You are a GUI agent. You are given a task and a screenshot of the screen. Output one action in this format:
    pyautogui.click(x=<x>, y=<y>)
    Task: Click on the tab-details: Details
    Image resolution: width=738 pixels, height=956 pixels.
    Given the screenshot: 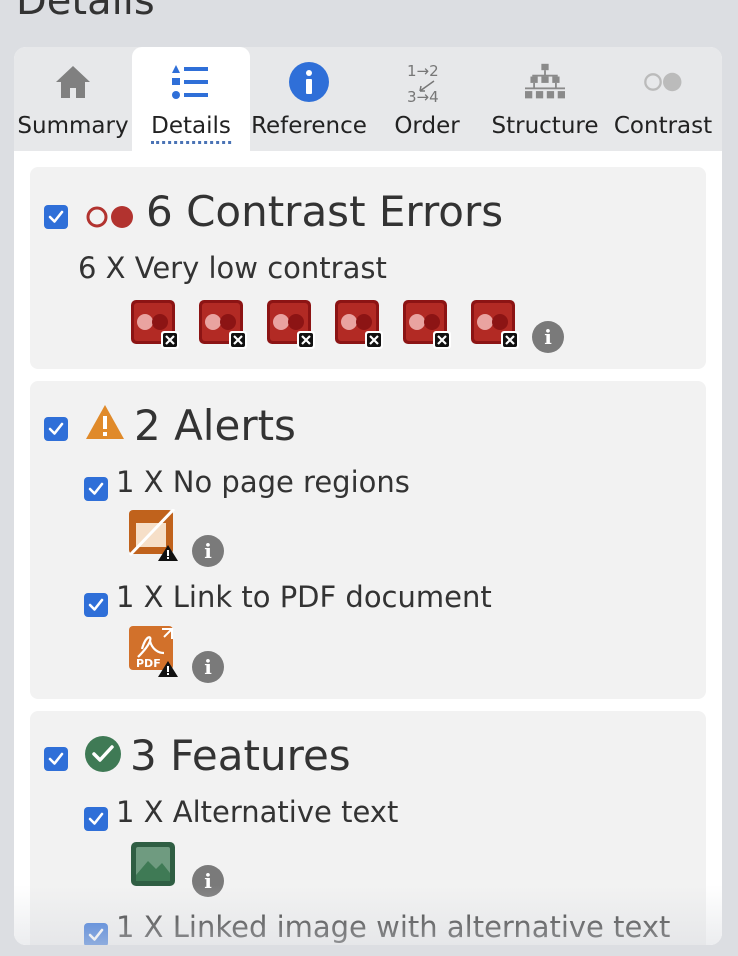 What is the action you would take?
    pyautogui.click(x=191, y=99)
    